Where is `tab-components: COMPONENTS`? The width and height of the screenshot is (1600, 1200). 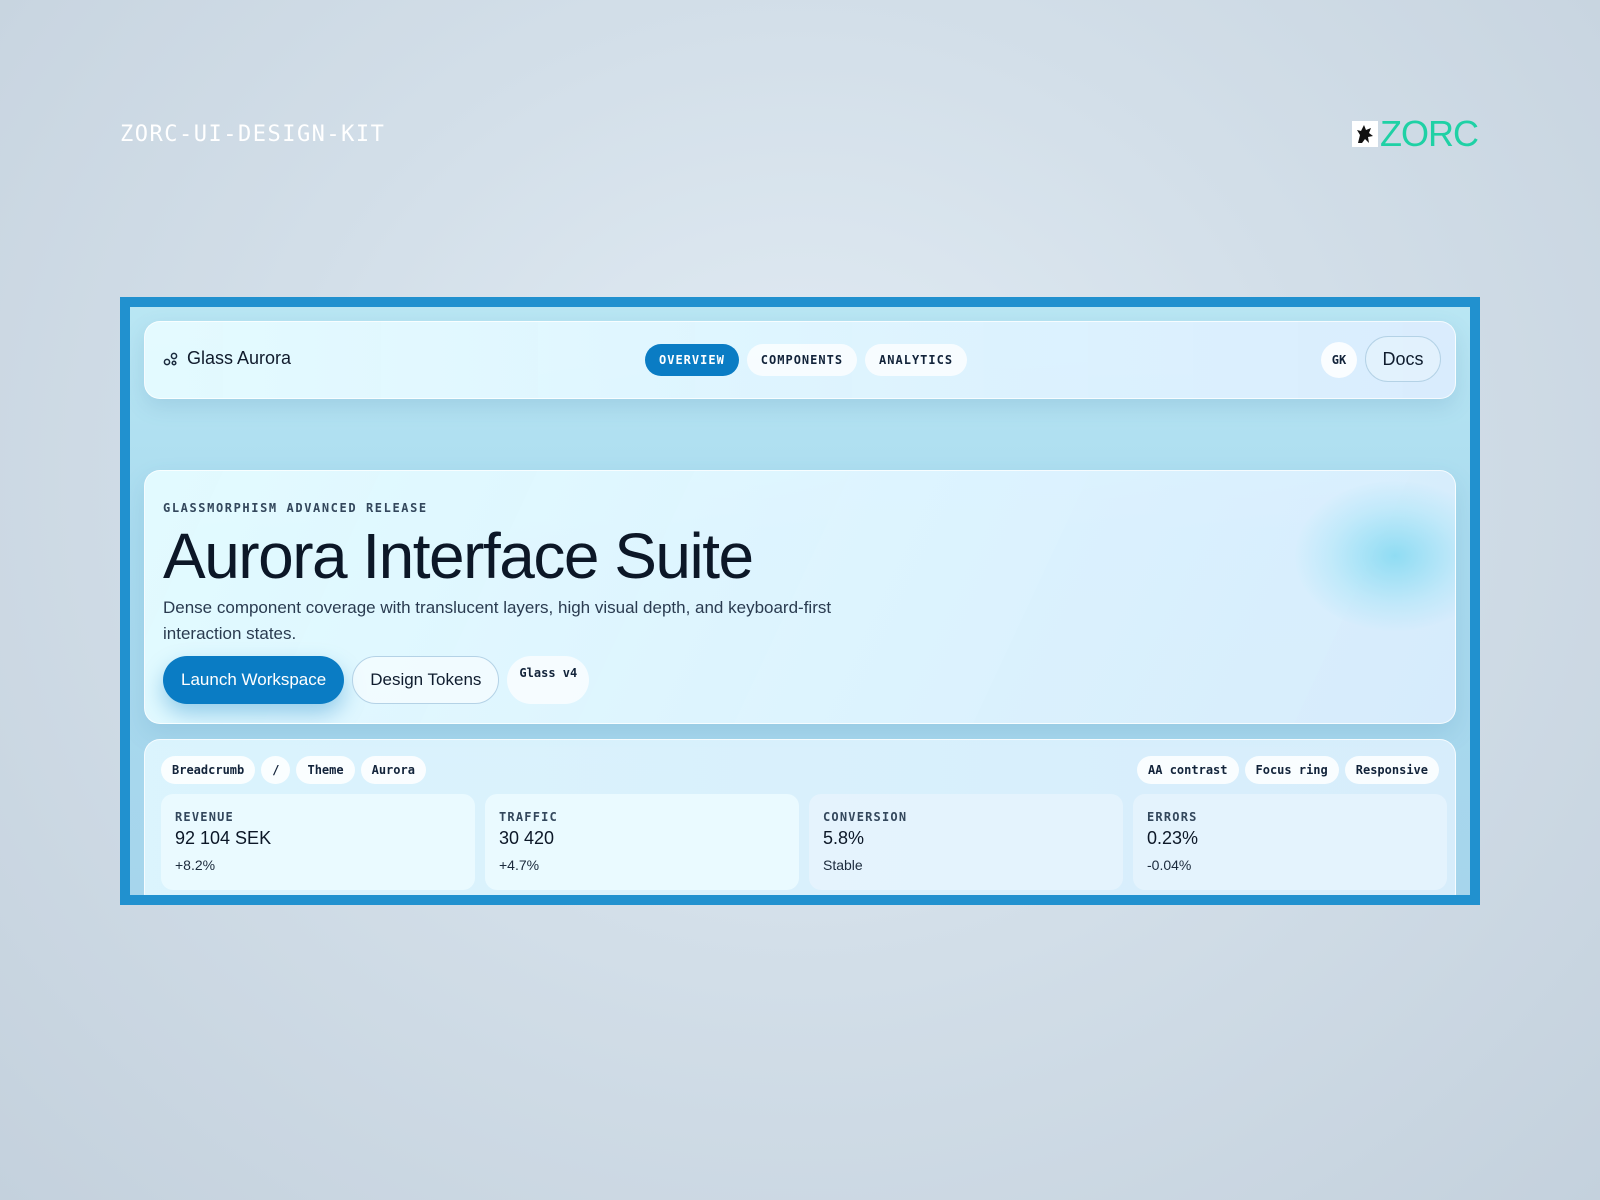 tab-components: COMPONENTS is located at coordinates (802, 360).